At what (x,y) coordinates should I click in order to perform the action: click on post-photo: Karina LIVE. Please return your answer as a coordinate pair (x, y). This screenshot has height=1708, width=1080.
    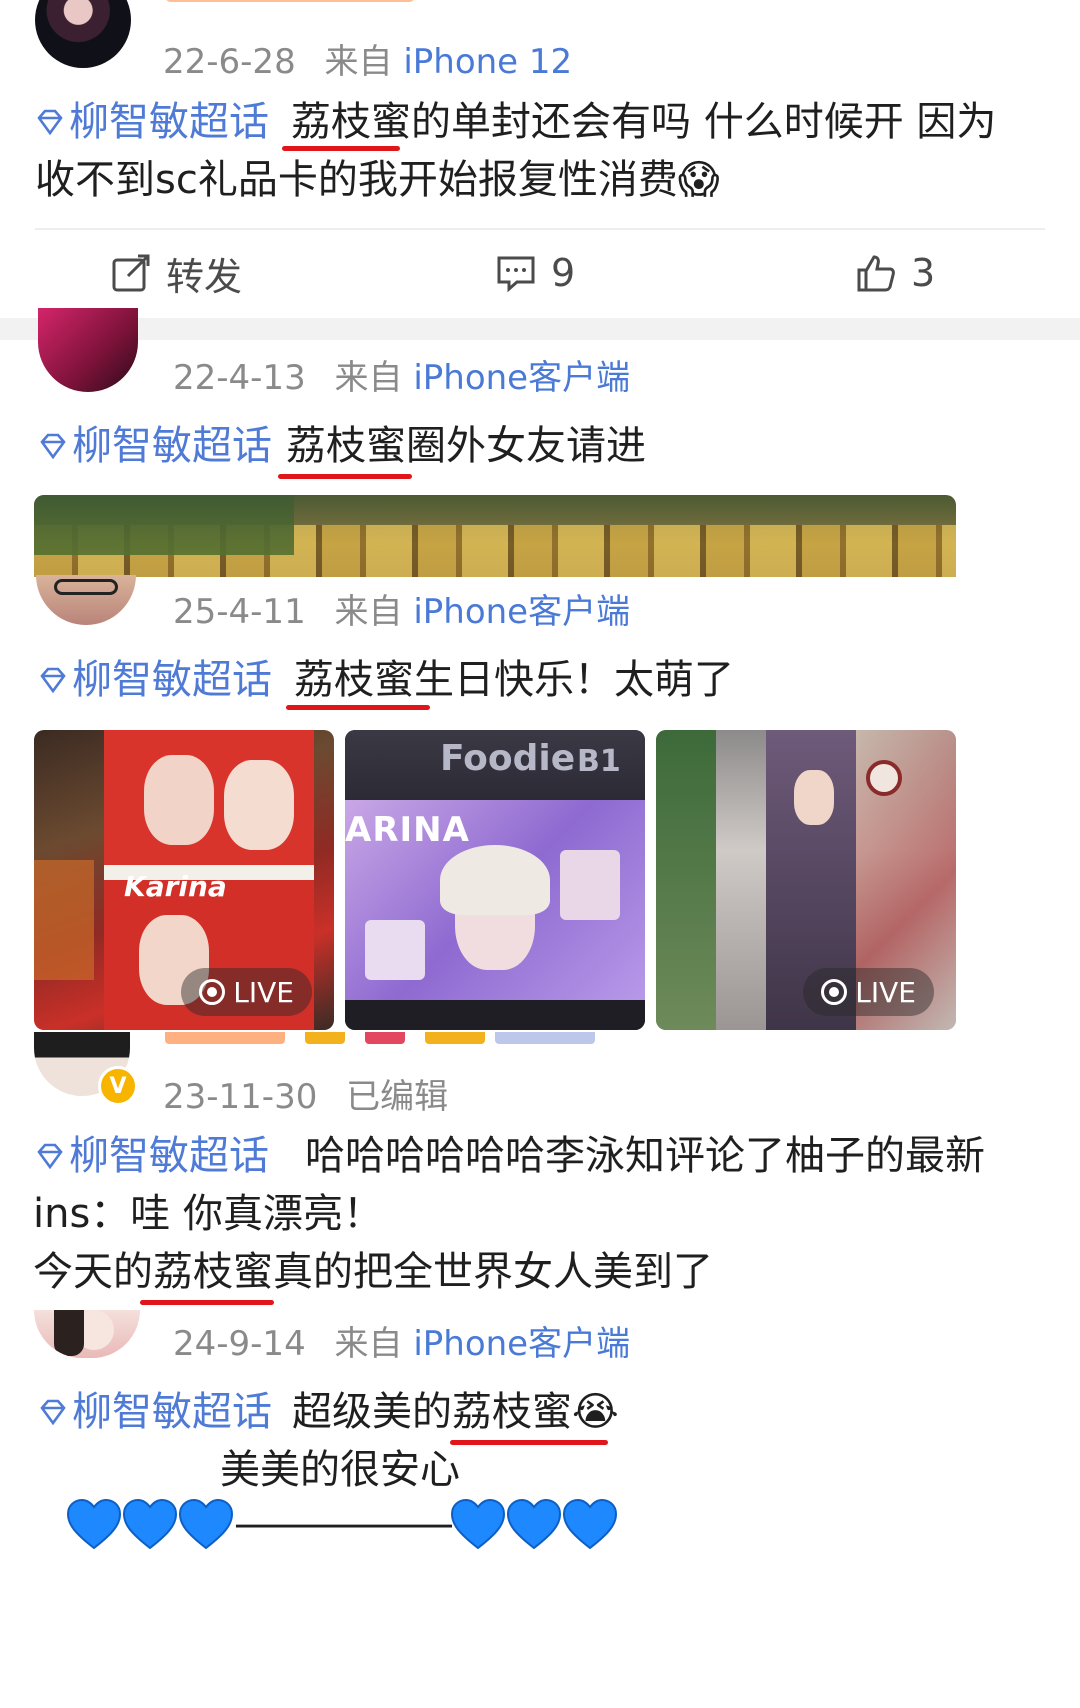
    Looking at the image, I should click on (184, 880).